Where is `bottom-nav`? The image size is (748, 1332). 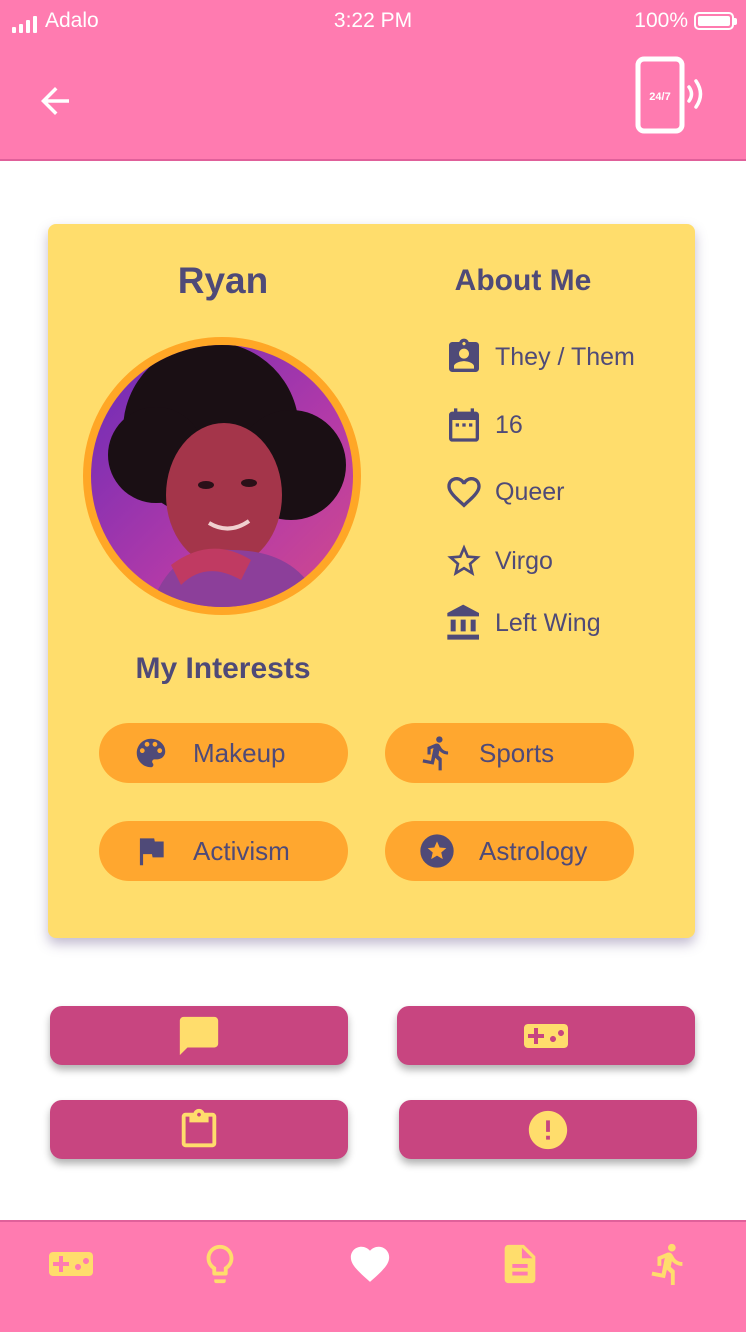
bottom-nav is located at coordinates (373, 1276).